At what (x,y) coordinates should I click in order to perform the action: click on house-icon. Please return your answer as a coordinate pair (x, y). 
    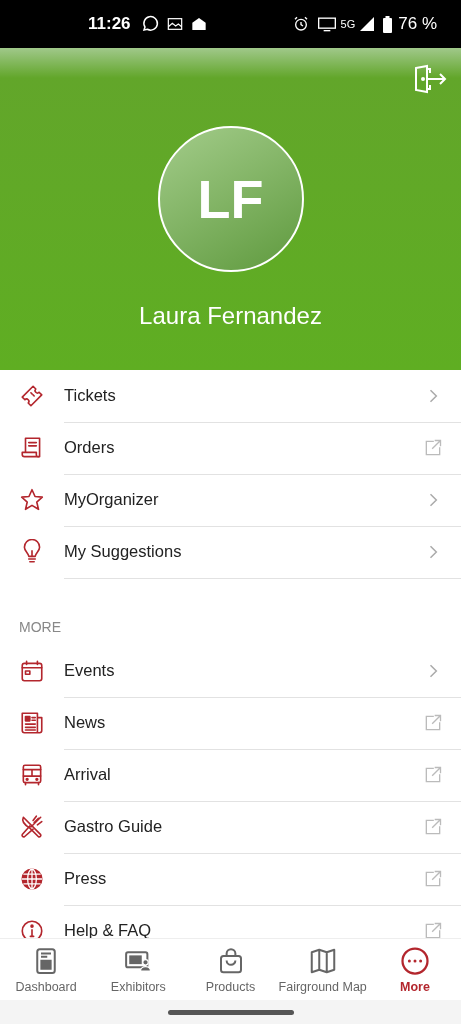
    Looking at the image, I should click on (198, 24).